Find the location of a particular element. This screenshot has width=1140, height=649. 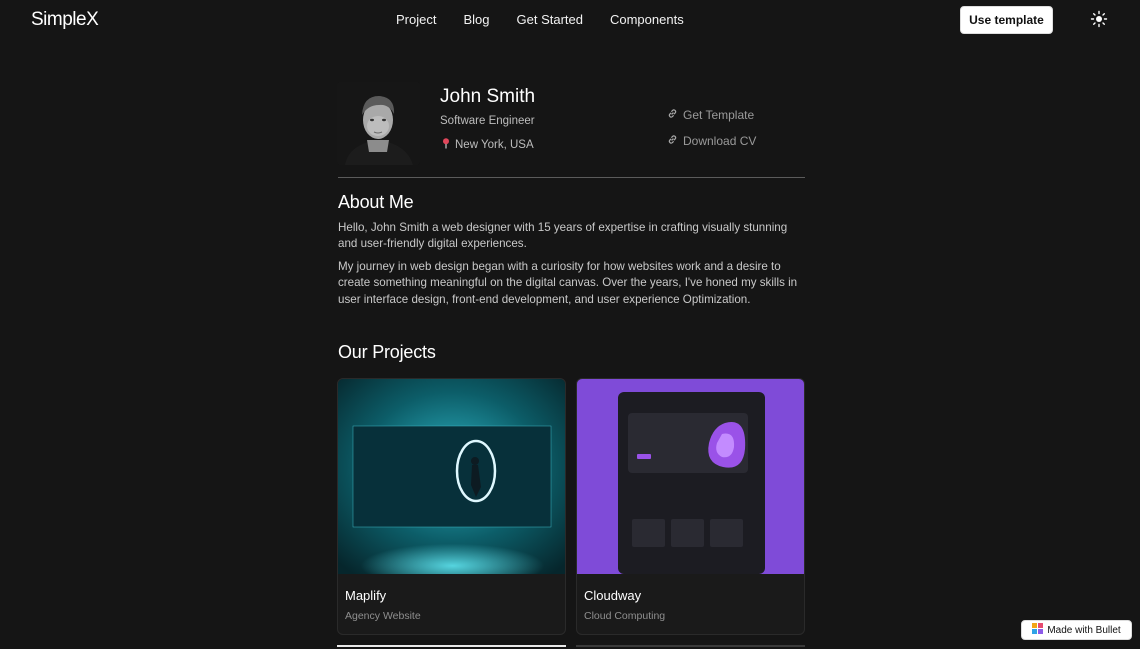

download-cv-label: Download CV is located at coordinates (720, 141).